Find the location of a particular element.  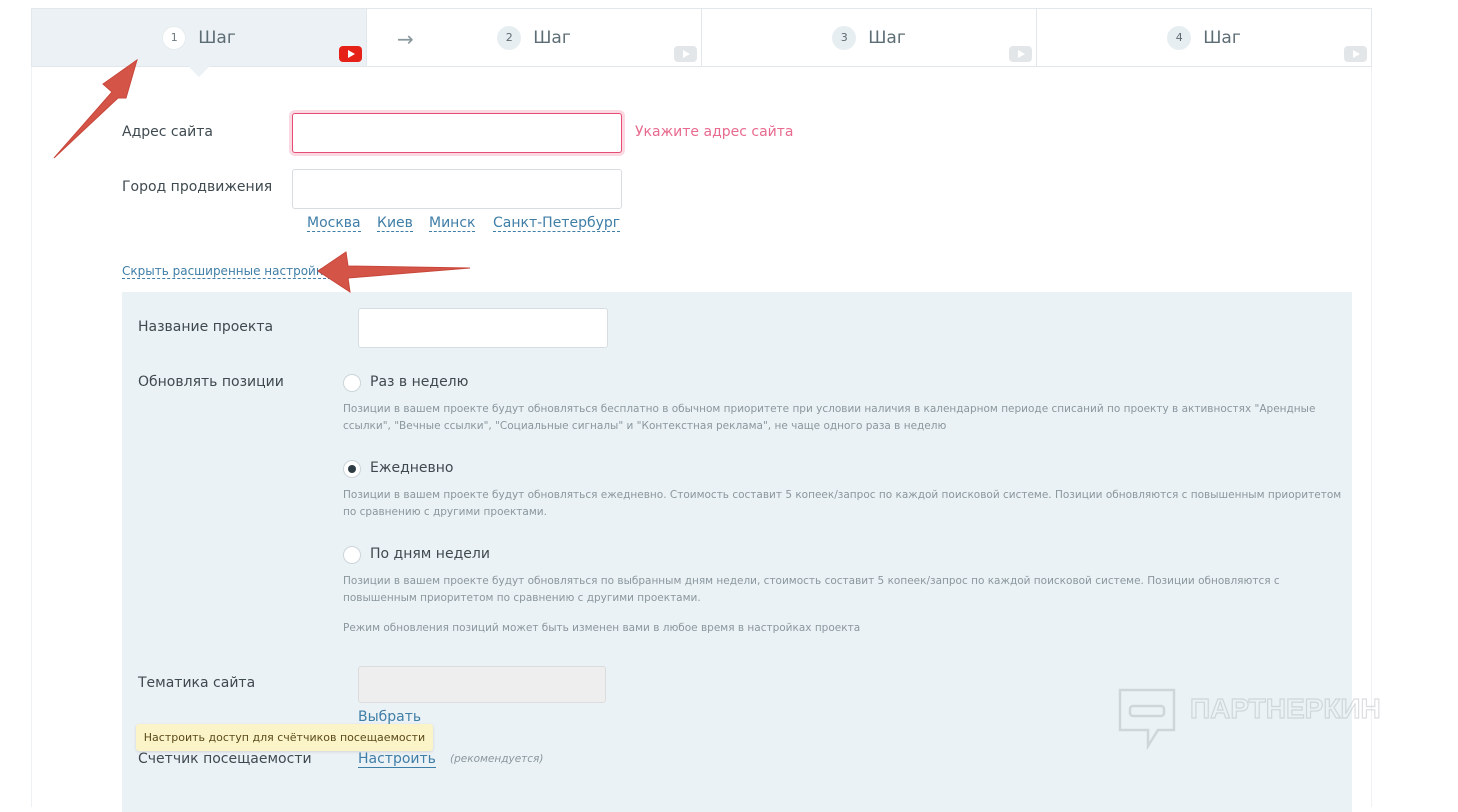

annotation-arrows is located at coordinates (262, 176).